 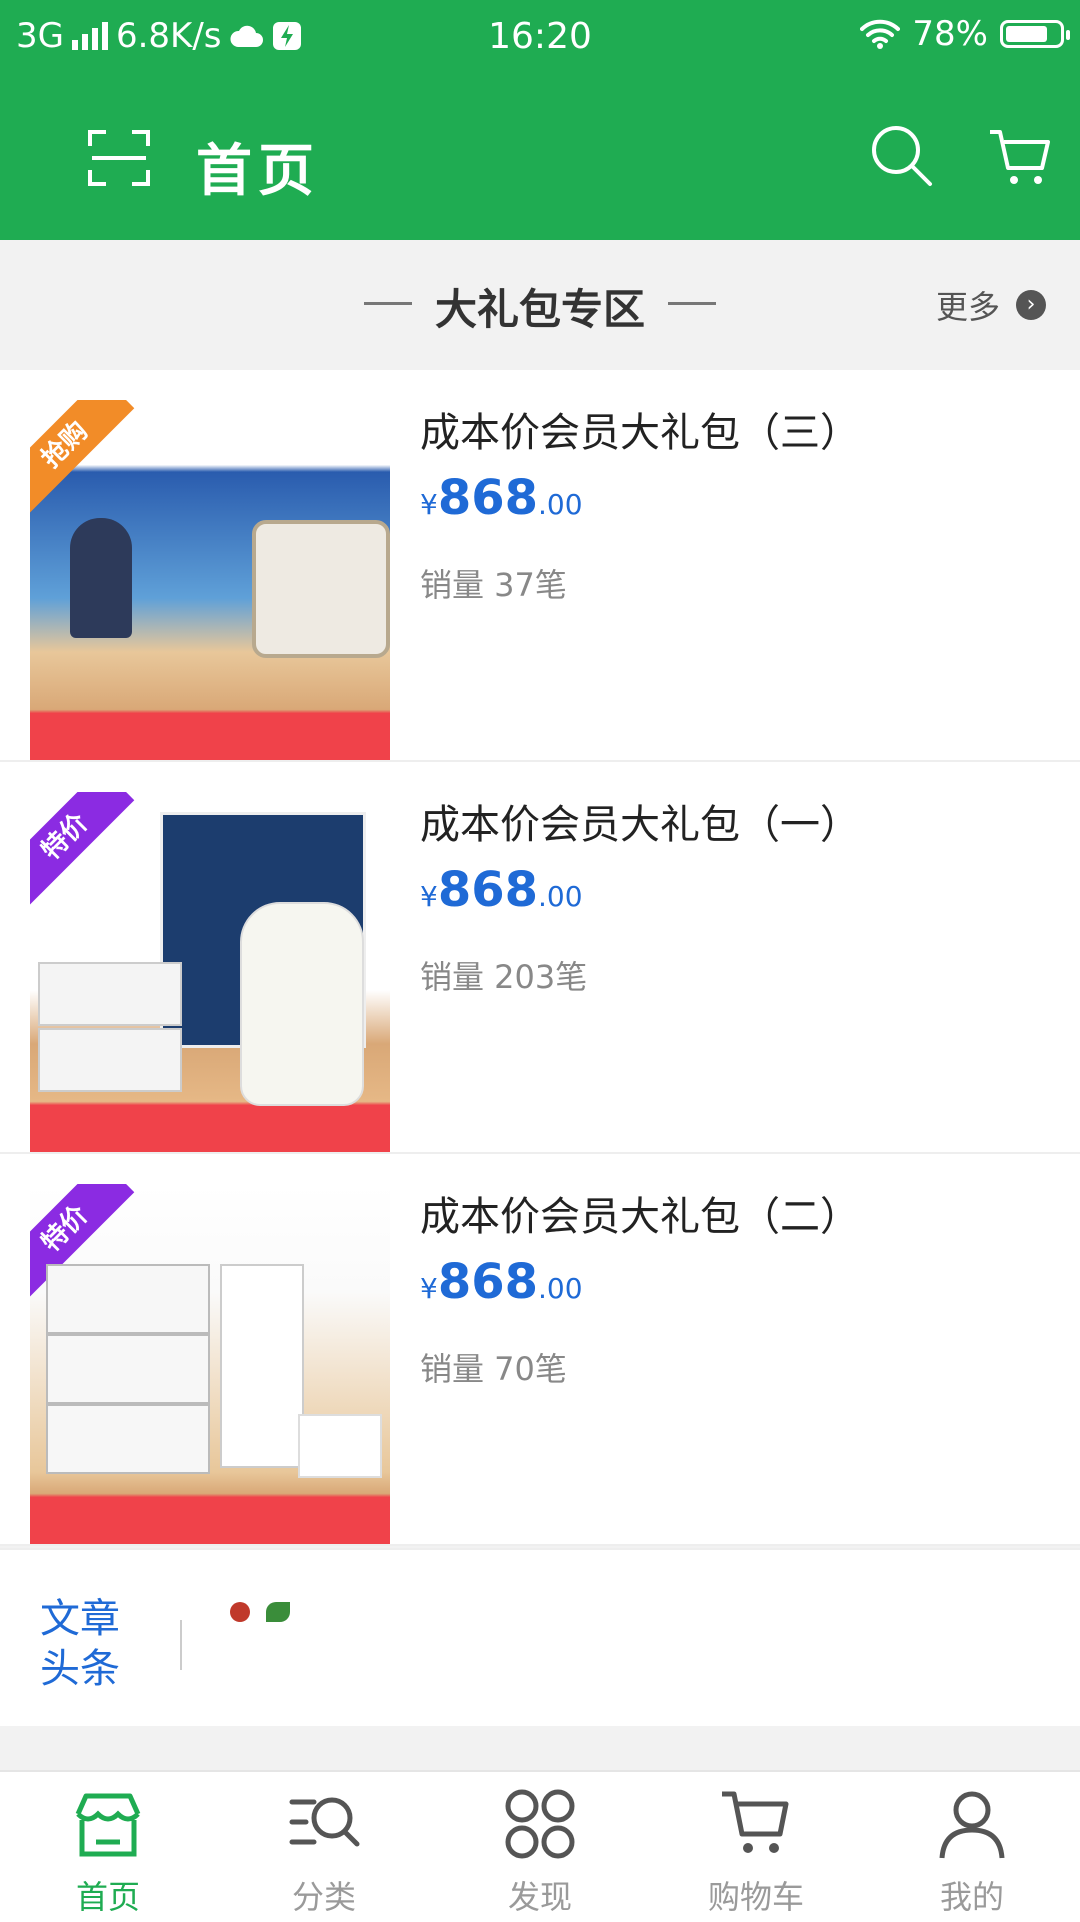 What do you see at coordinates (260, 1611) in the screenshot?
I see `article-snippet` at bounding box center [260, 1611].